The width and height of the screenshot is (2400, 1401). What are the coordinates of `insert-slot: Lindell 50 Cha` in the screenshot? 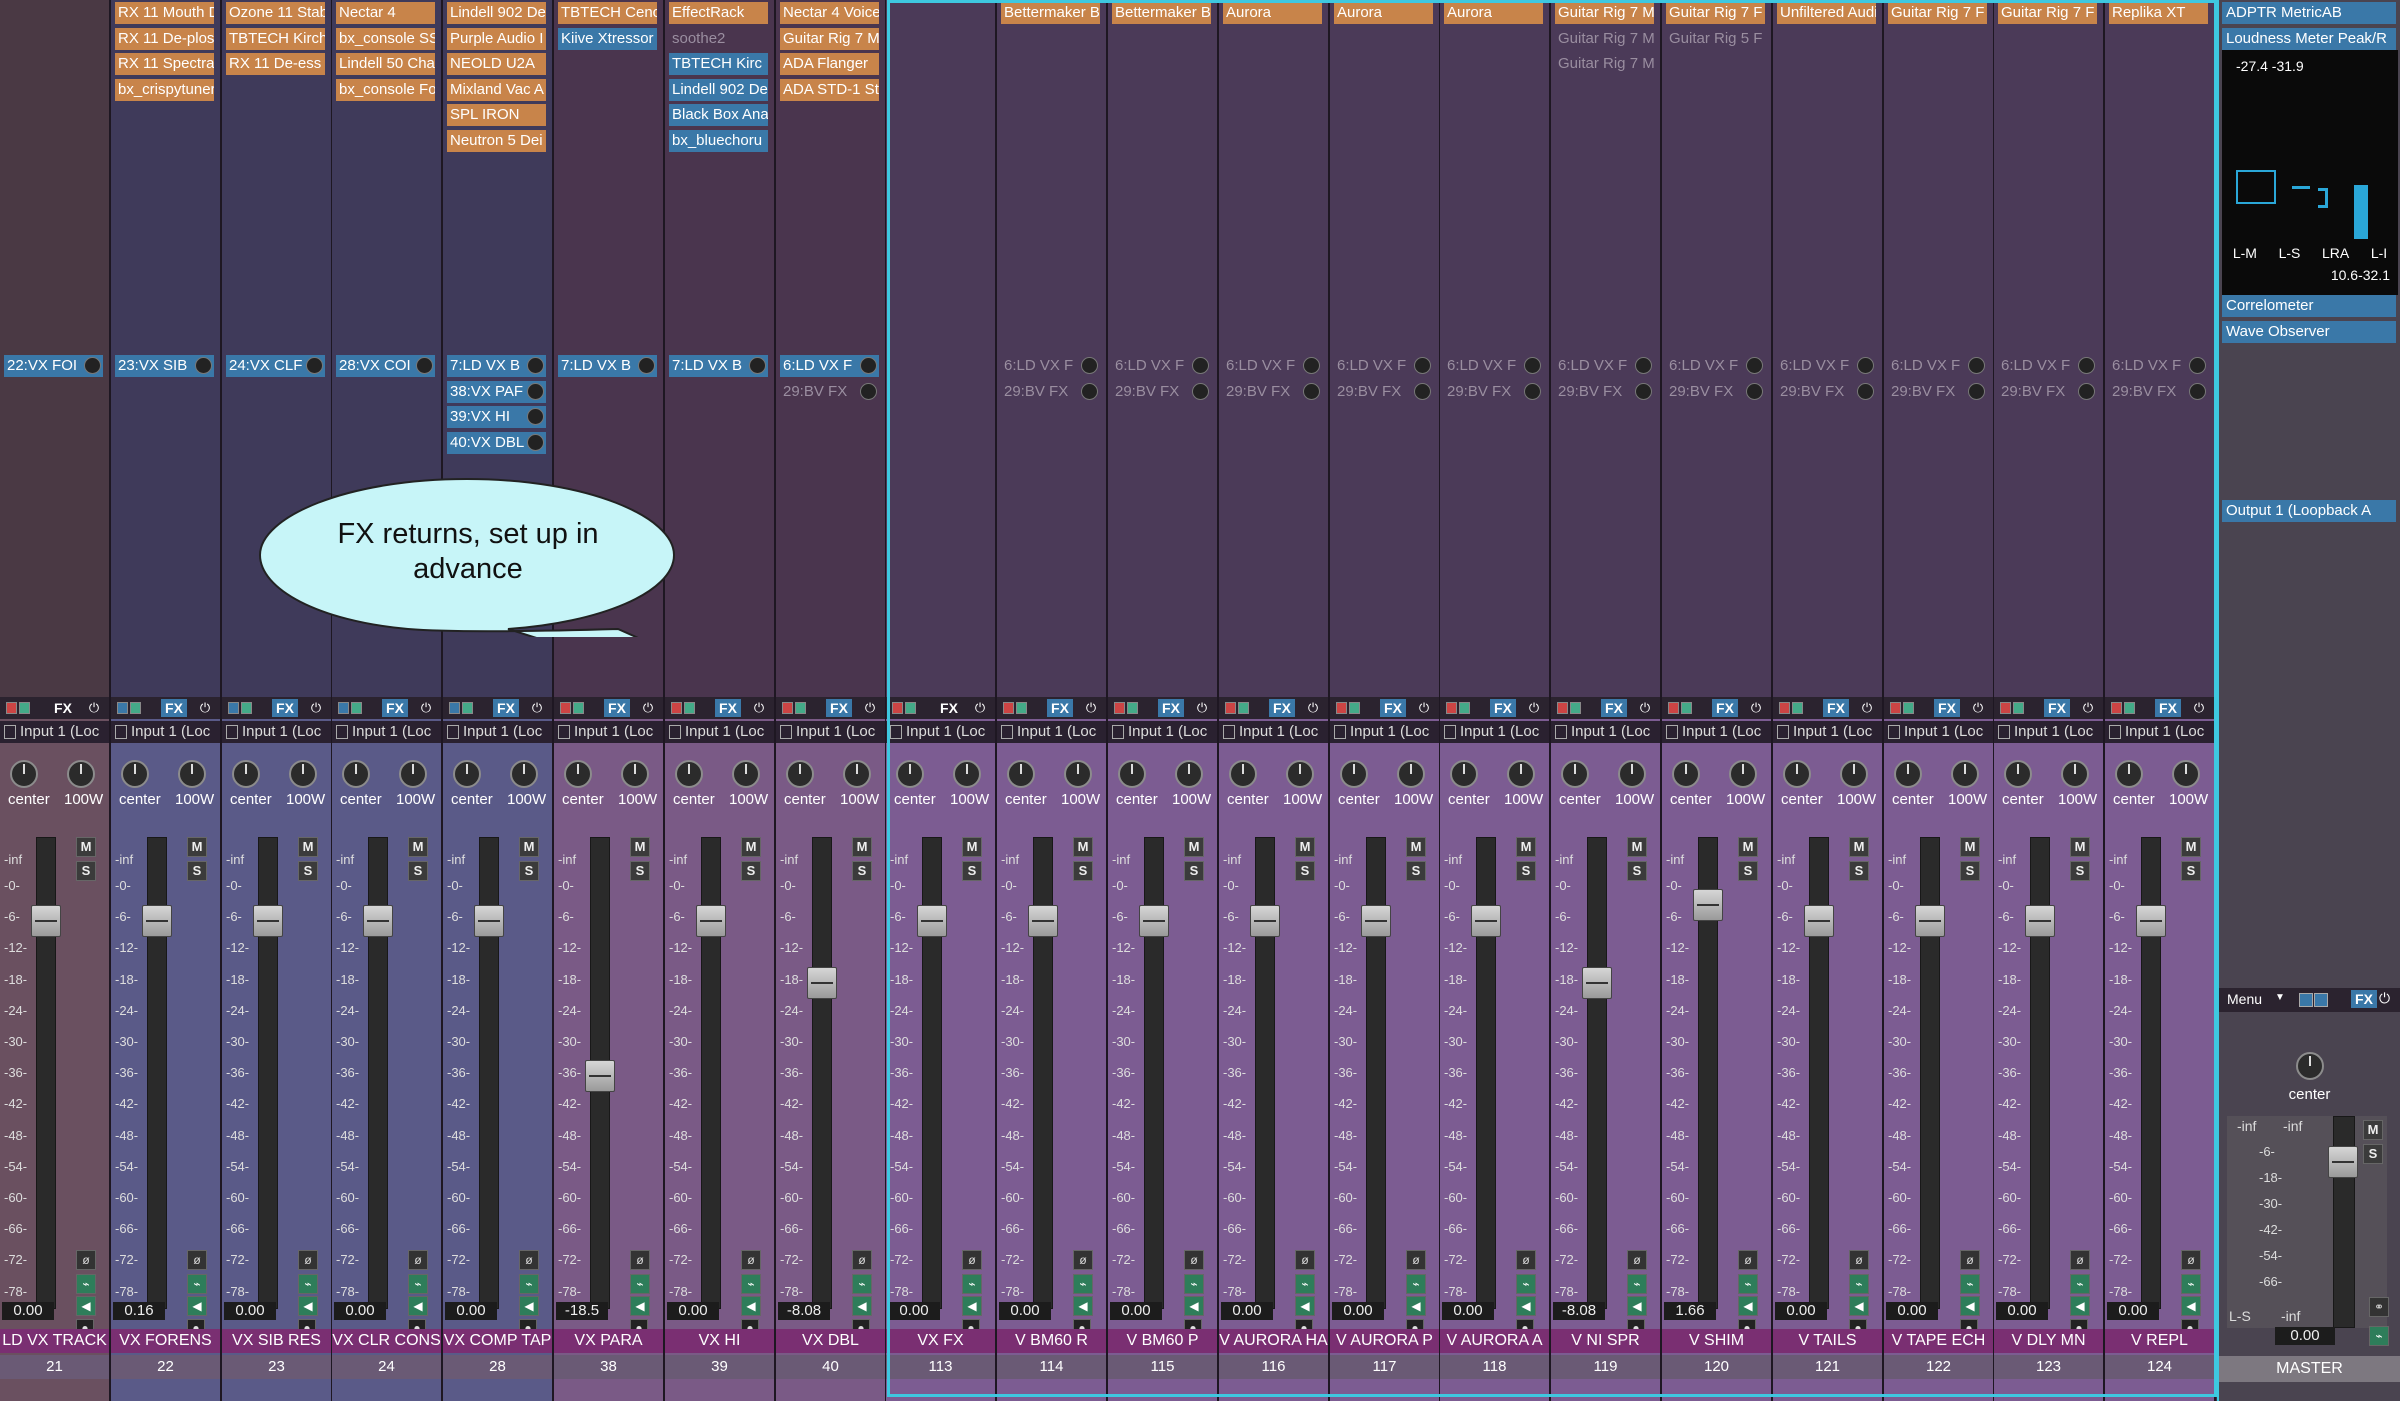 It's located at (385, 64).